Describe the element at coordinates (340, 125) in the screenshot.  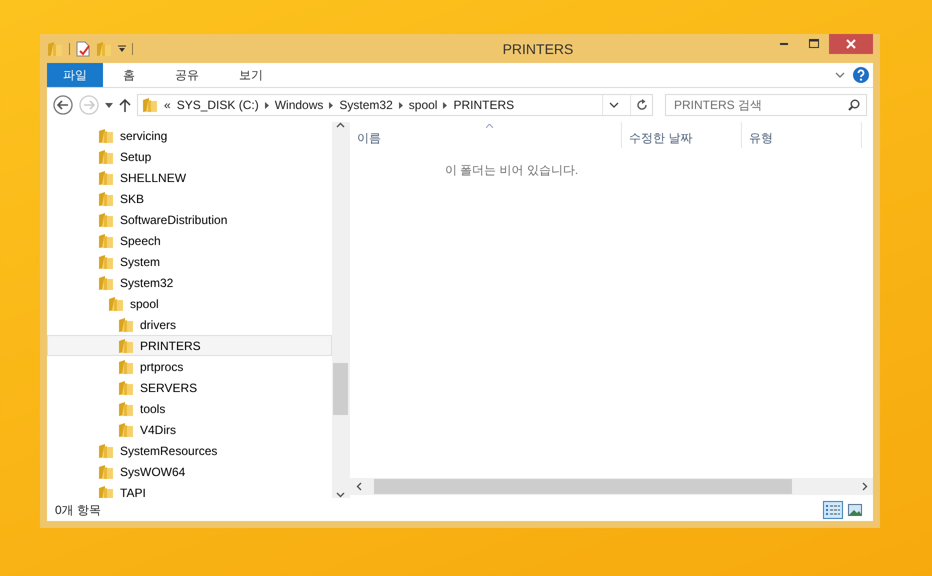
I see `scroll-up-icon` at that location.